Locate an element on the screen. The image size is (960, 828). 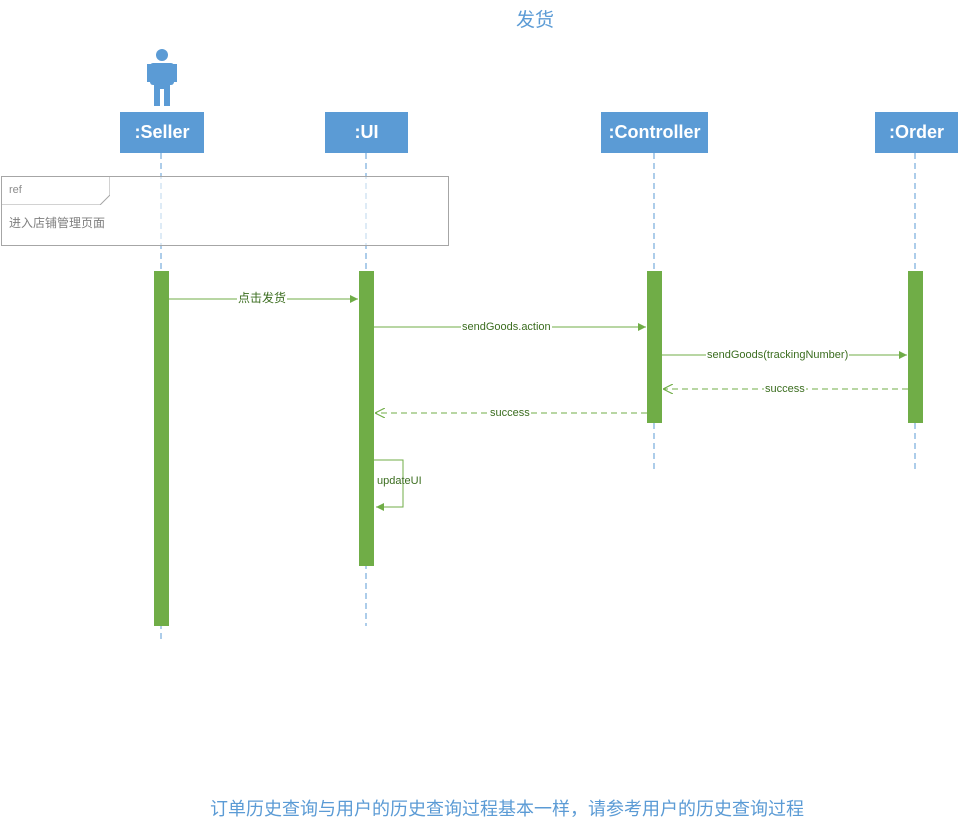
message-label-sendgoods-action: sendGoods.action is located at coordinates (506, 327).